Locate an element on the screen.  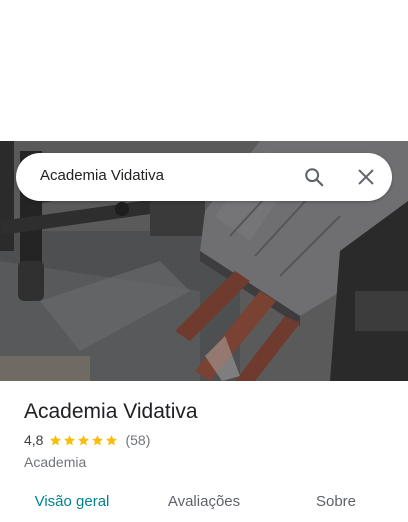
rating-value: 4,8 is located at coordinates (34, 440).